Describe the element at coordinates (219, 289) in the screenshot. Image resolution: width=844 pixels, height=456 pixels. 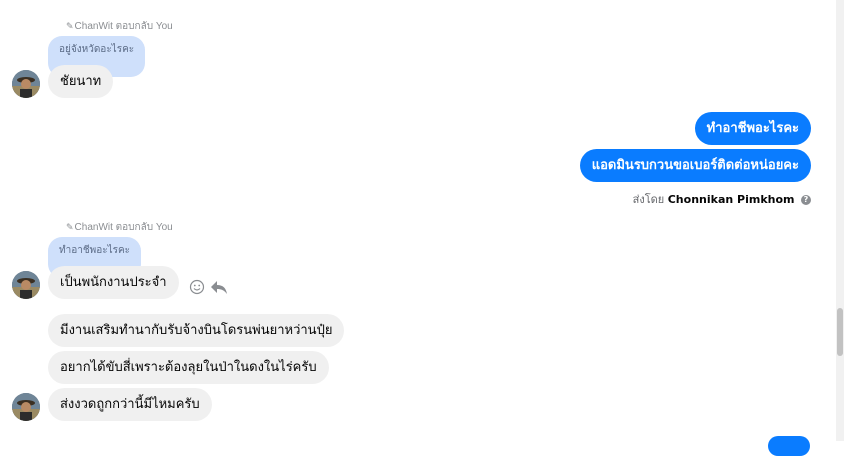
I see `reply-arrow-icon` at that location.